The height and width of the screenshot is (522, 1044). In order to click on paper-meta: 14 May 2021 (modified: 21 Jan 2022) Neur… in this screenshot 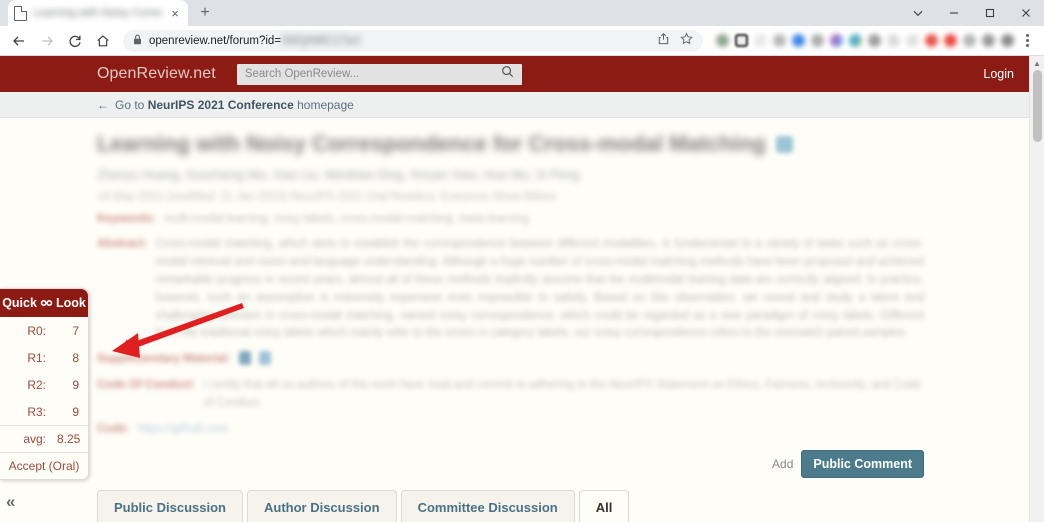, I will do `click(327, 196)`.